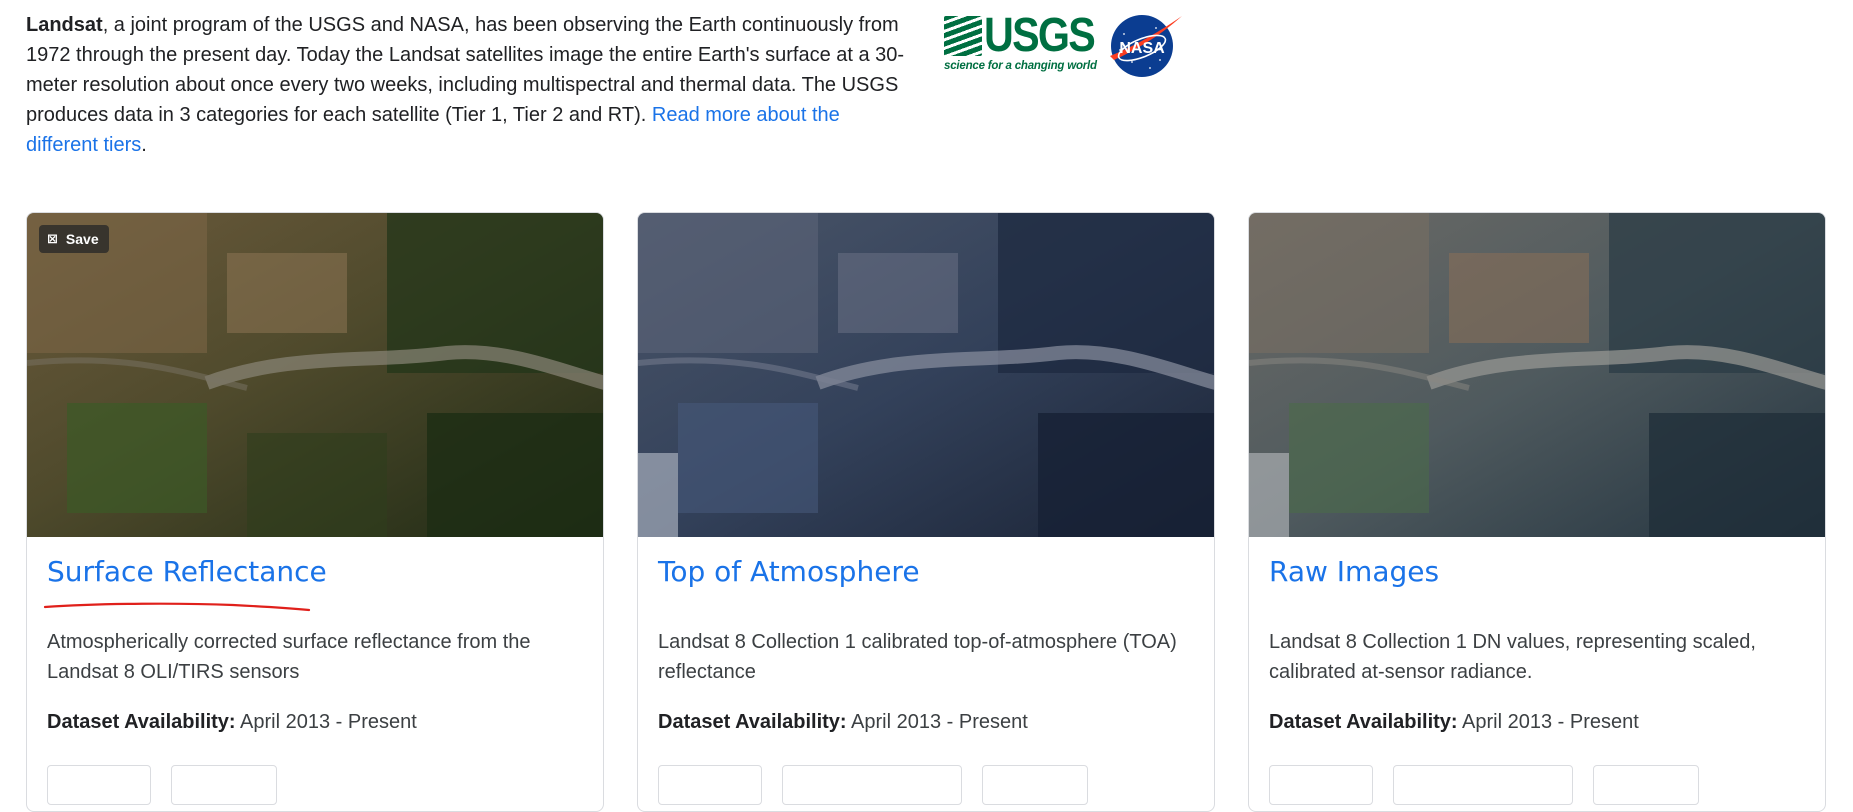 The image size is (1853, 812). I want to click on satellite-image-top-of-atmosphere, so click(926, 375).